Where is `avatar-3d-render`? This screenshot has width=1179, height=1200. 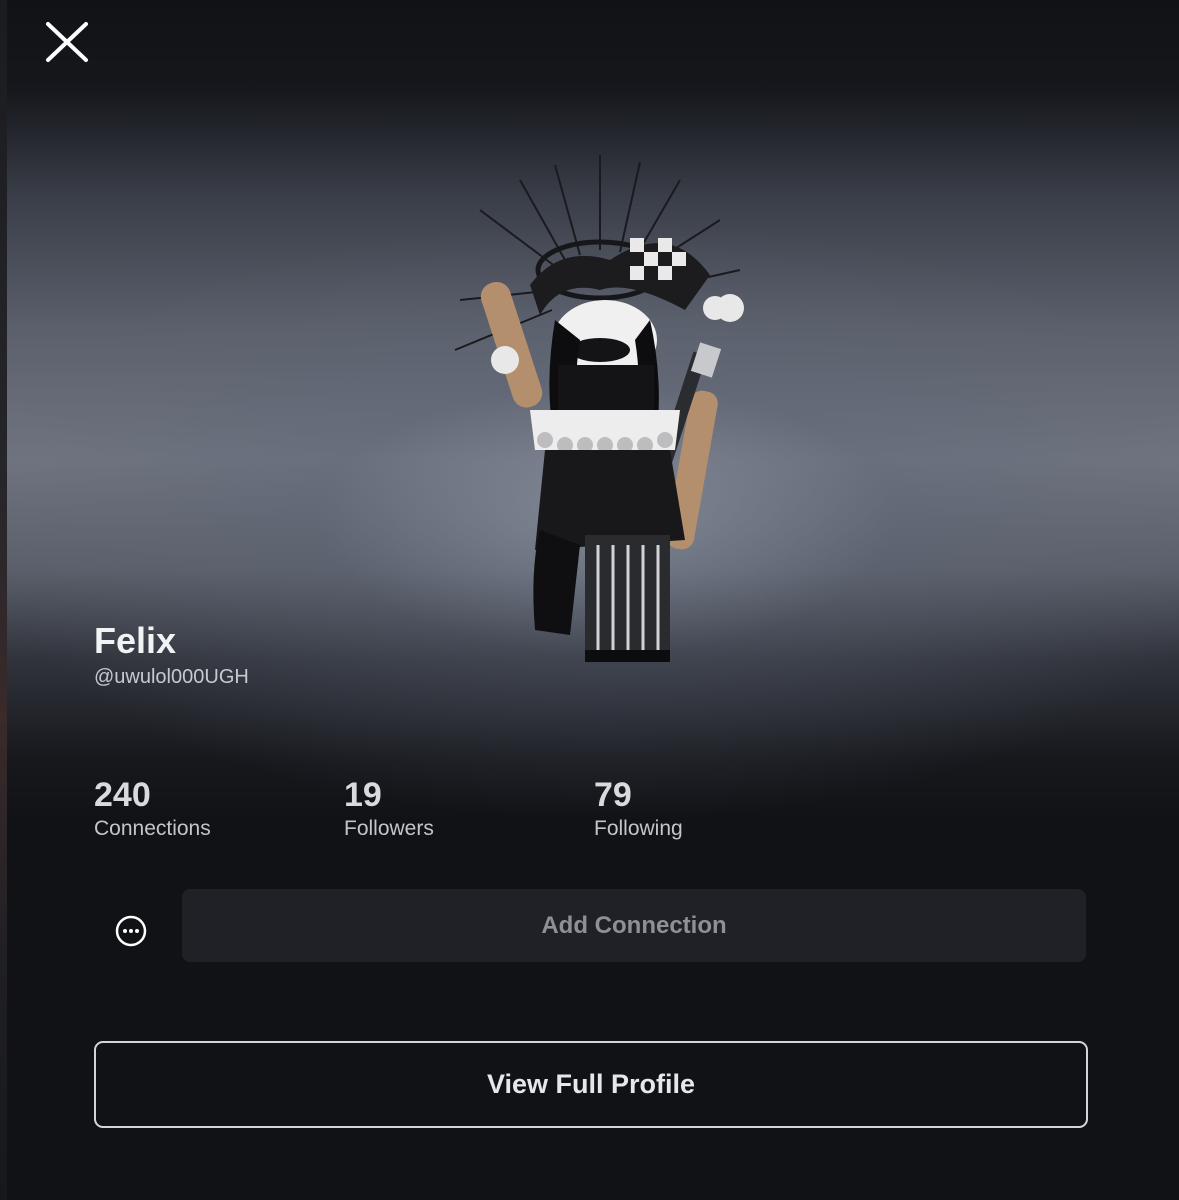 avatar-3d-render is located at coordinates (600, 410).